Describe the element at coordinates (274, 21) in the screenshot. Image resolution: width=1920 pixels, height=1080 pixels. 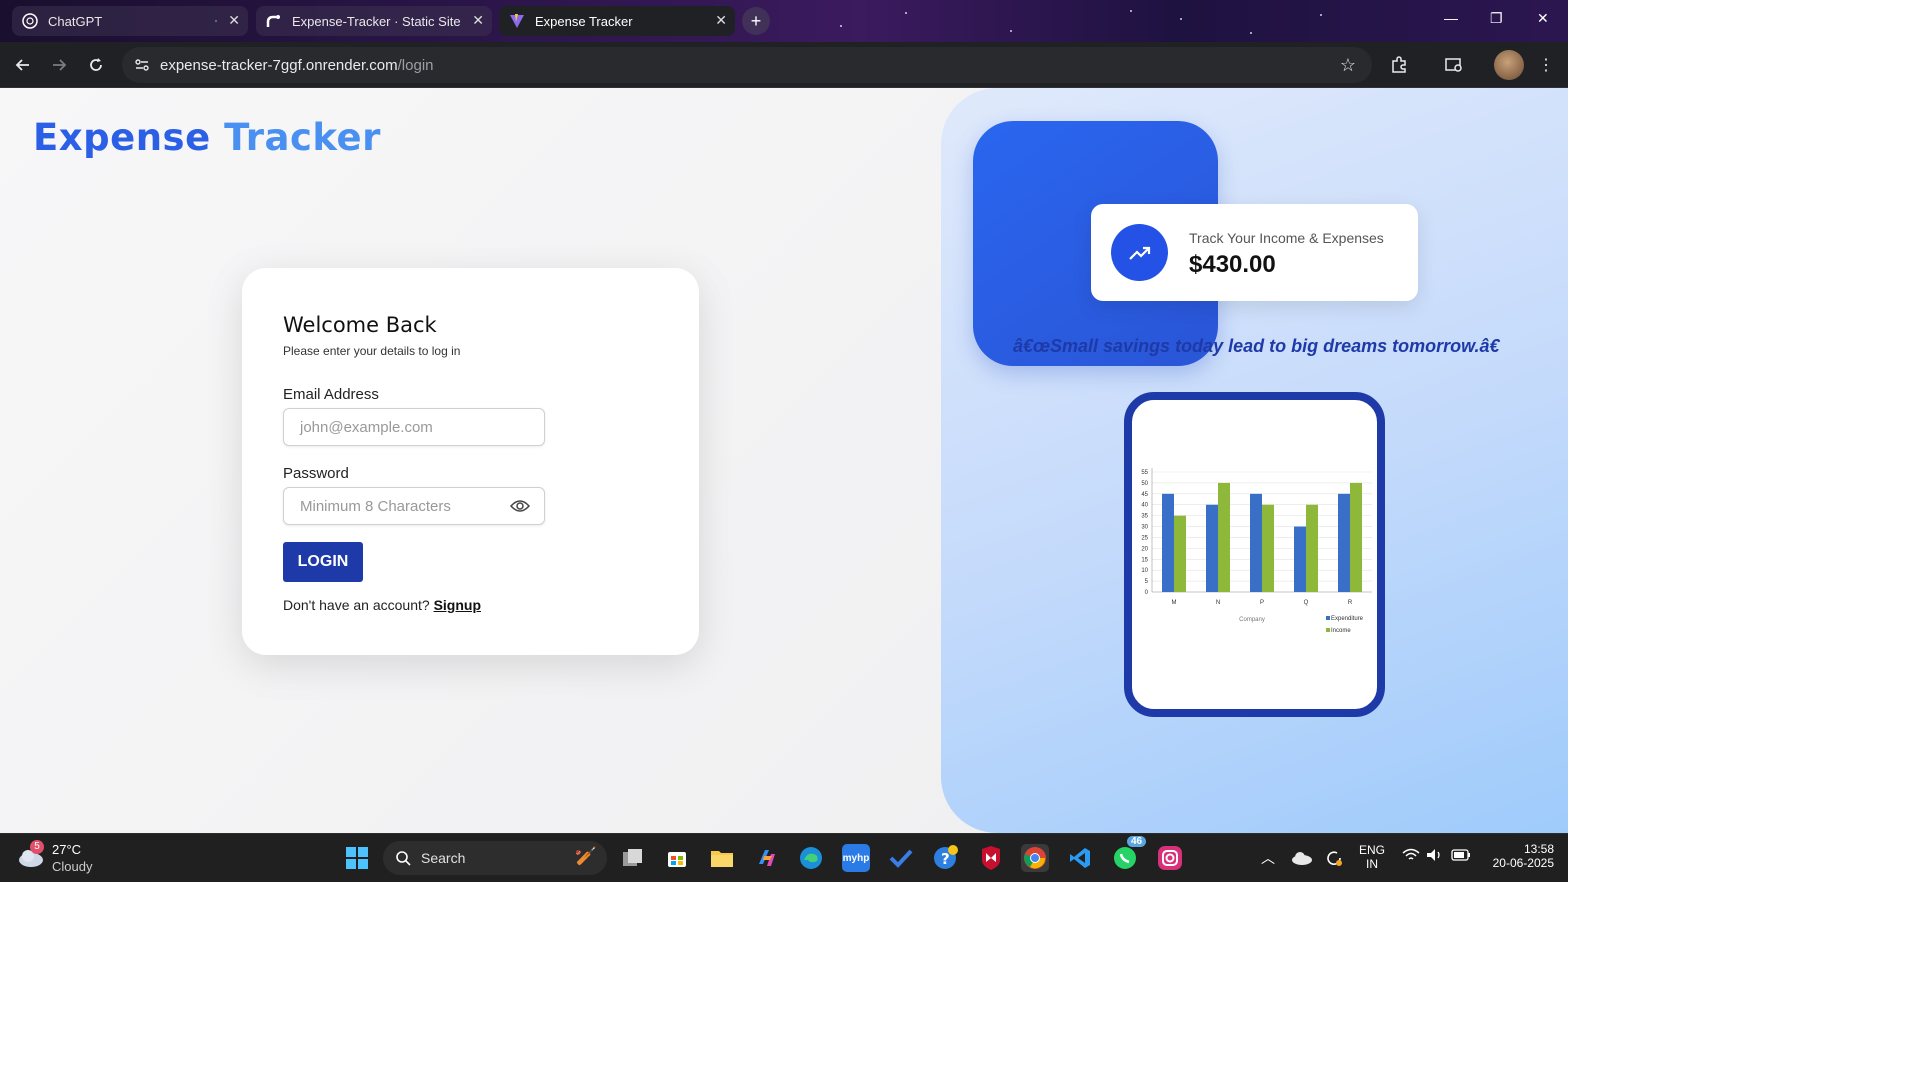
I see `render-icon` at that location.